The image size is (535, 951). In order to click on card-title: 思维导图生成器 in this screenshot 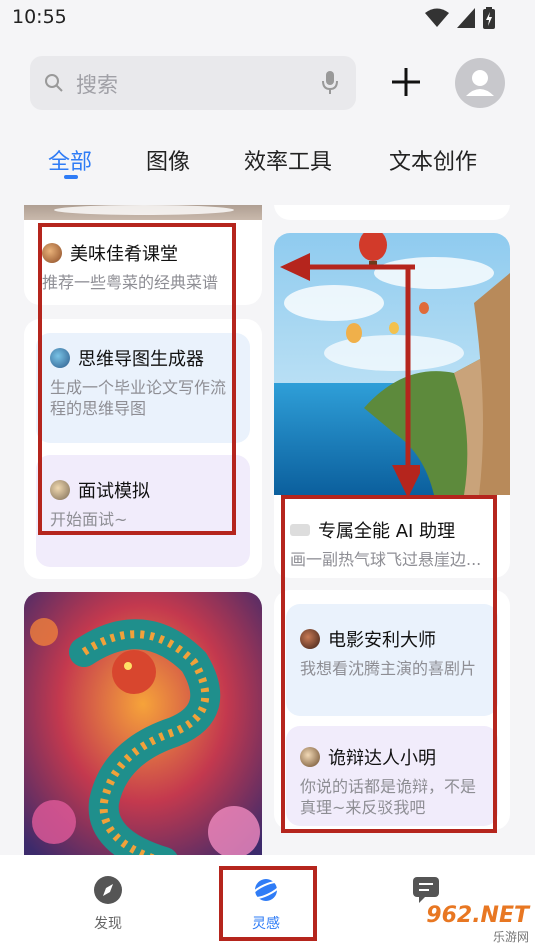, I will do `click(143, 358)`.